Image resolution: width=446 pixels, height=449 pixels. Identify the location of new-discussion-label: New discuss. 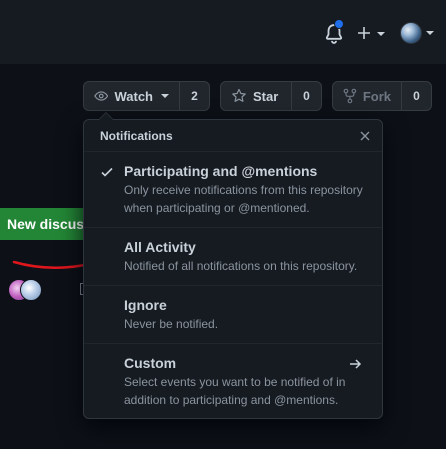
(48, 224).